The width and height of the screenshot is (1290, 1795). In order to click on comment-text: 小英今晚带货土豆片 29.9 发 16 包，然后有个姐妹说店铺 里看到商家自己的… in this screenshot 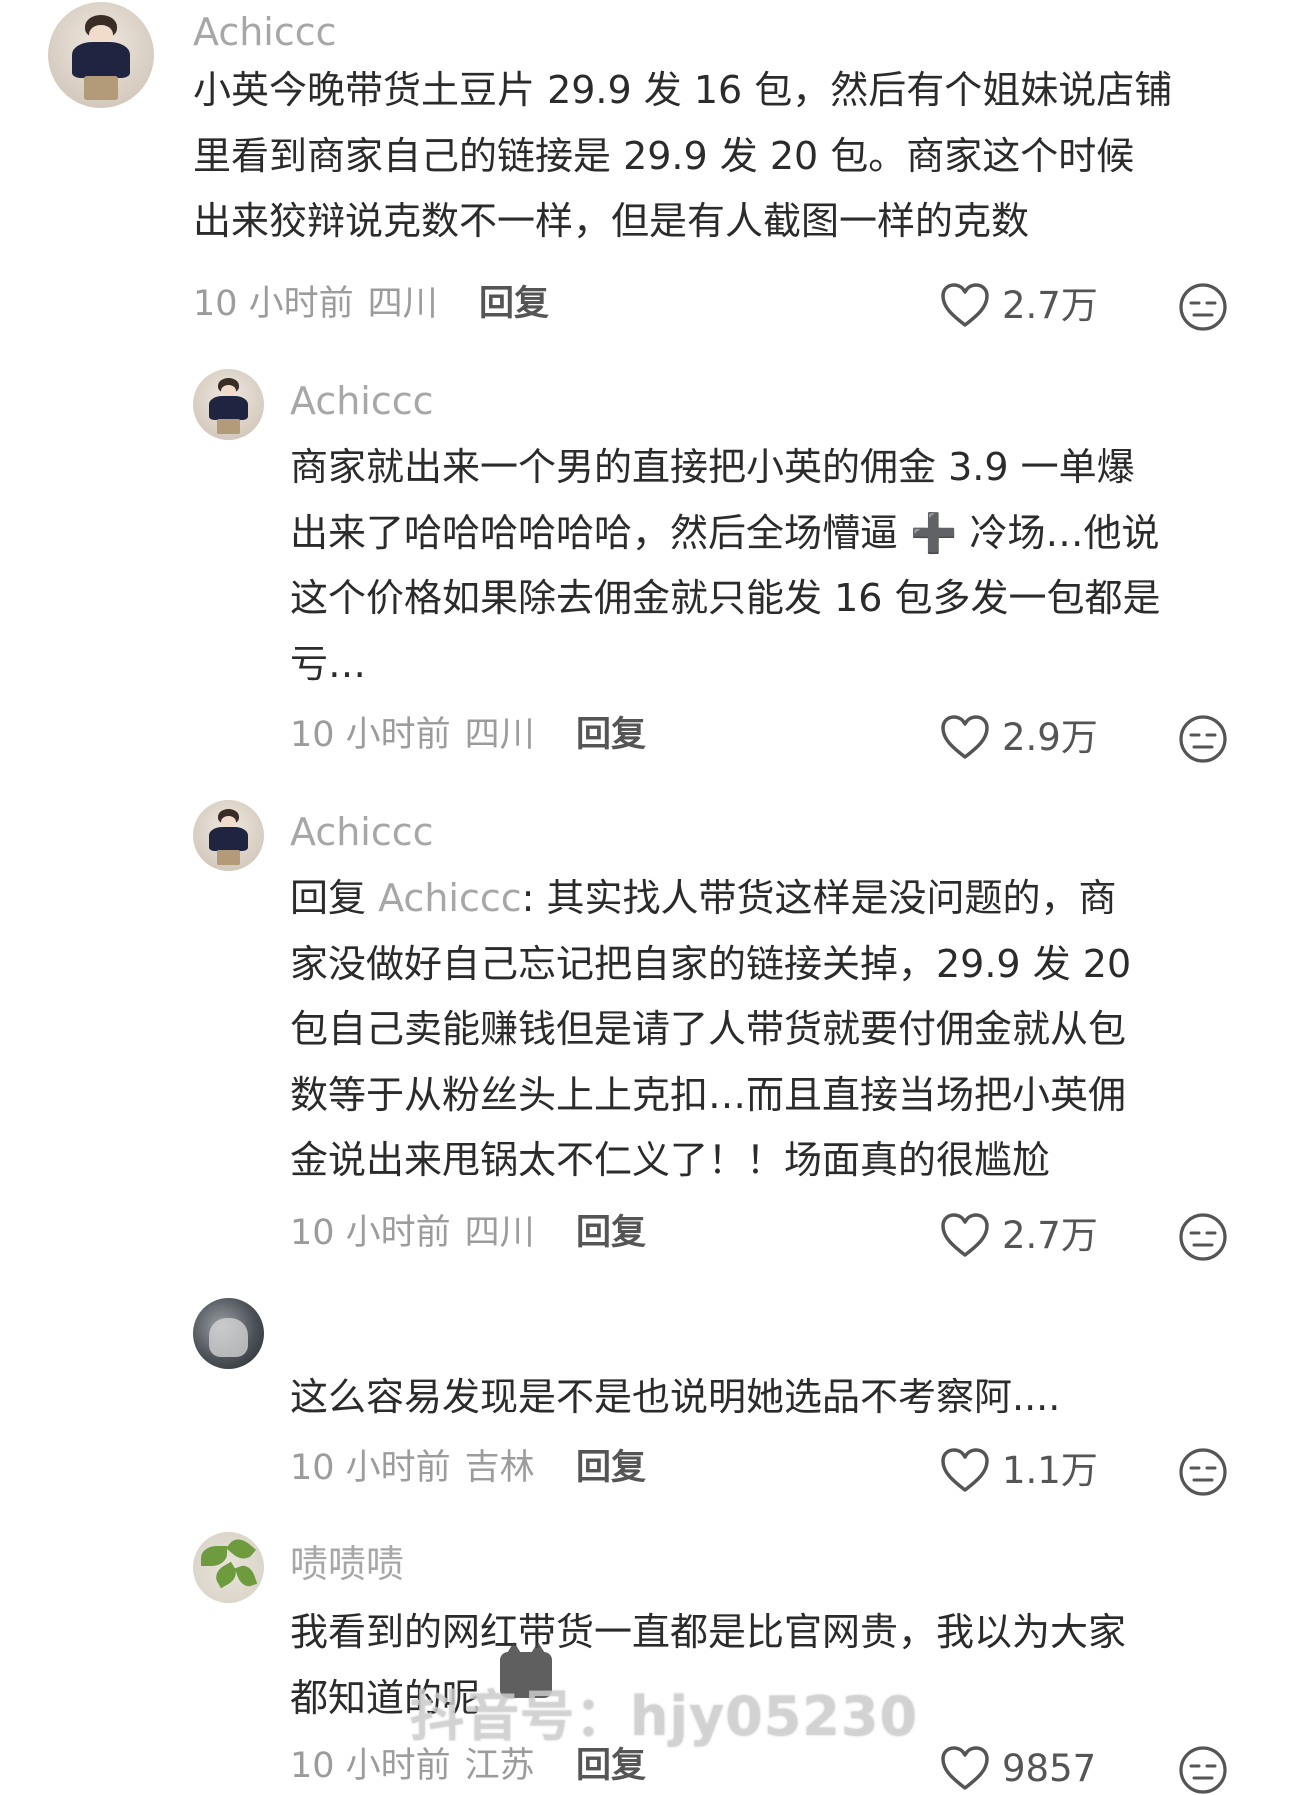, I will do `click(683, 155)`.